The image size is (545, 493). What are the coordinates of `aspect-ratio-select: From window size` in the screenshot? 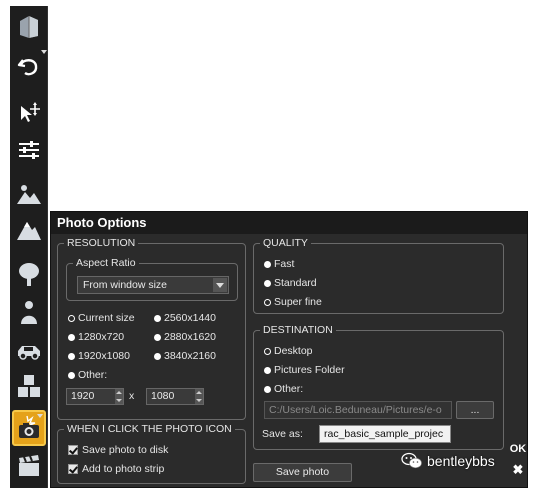 It's located at (153, 285).